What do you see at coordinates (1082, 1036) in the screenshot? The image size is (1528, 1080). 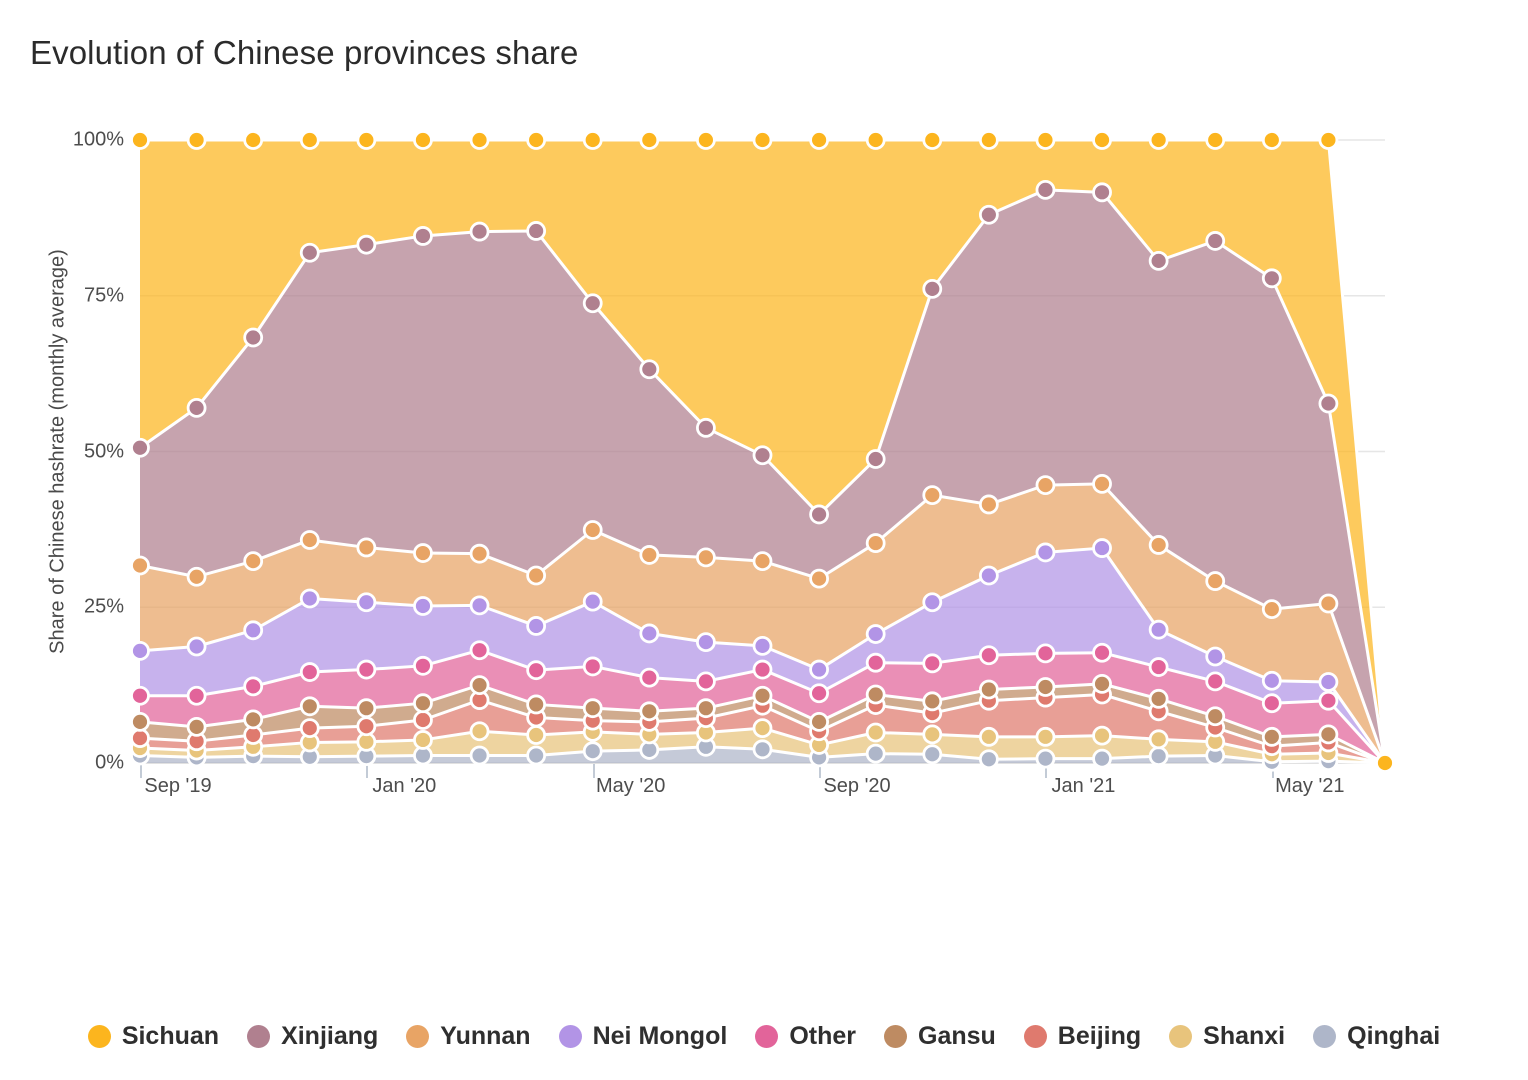 I see `legend-item-beijing: Beijing` at bounding box center [1082, 1036].